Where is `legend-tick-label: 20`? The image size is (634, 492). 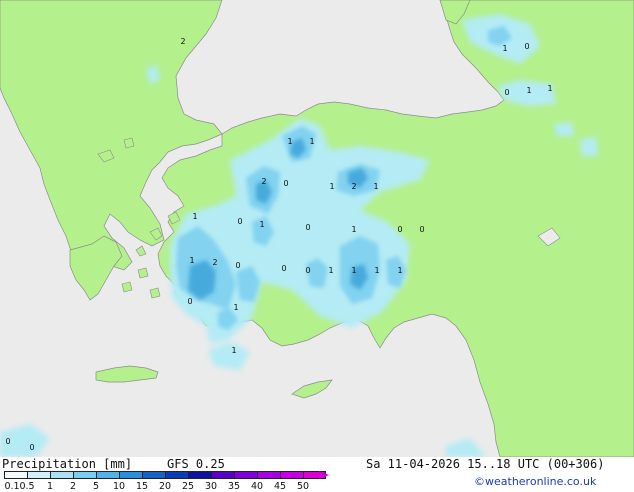
legend-tick-label: 20 is located at coordinates (165, 486).